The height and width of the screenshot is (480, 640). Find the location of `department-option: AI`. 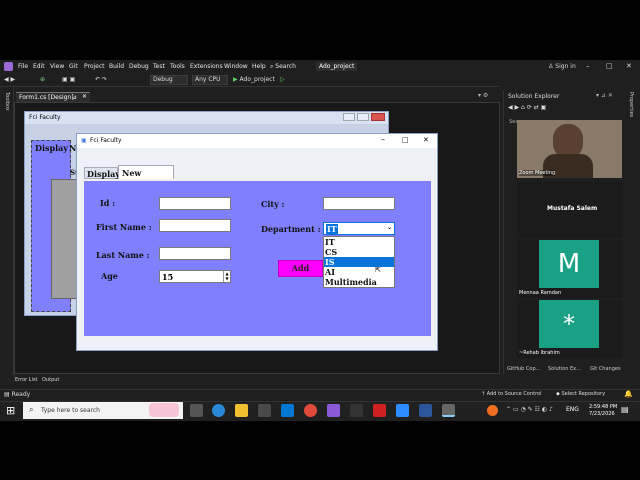

department-option: AI is located at coordinates (359, 272).